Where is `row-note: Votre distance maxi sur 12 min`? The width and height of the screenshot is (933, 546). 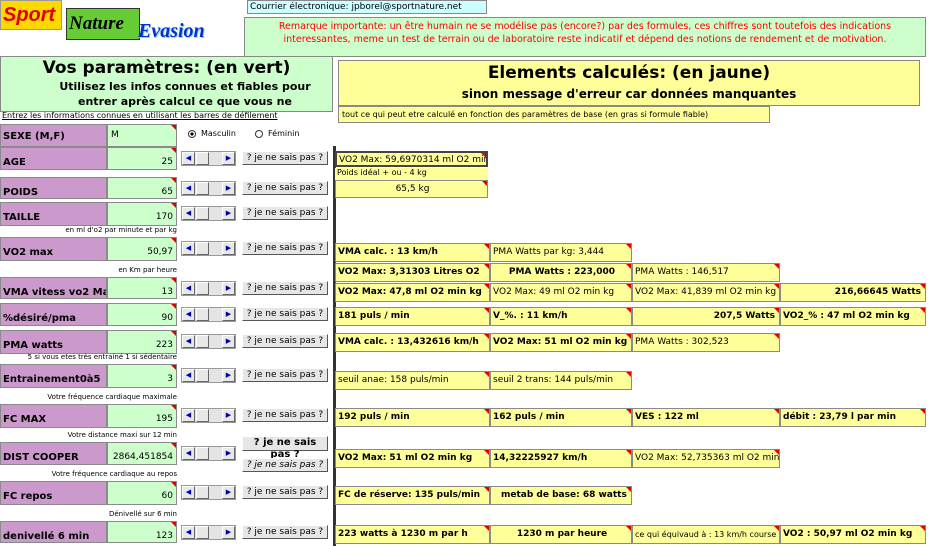 row-note: Votre distance maxi sur 12 min is located at coordinates (122, 435).